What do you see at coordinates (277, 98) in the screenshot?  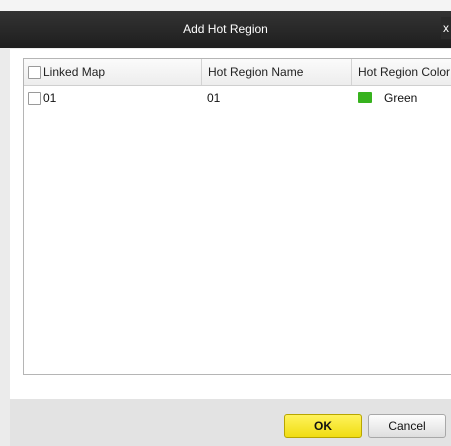 I see `hot-region-name-cell: 01` at bounding box center [277, 98].